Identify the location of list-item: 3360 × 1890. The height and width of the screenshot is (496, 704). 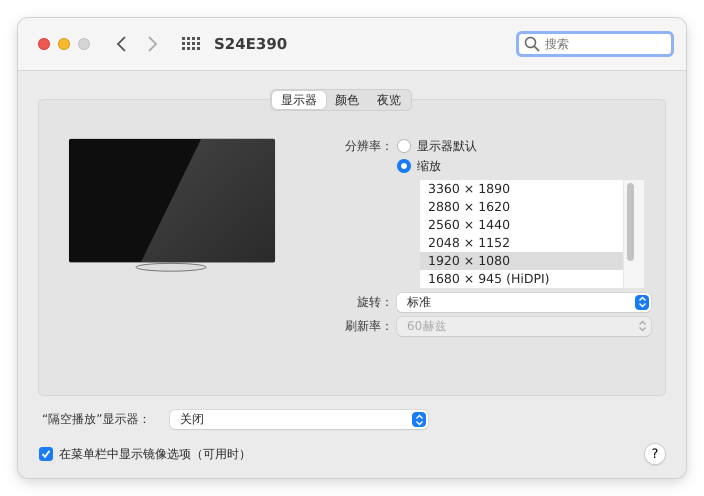
(521, 189).